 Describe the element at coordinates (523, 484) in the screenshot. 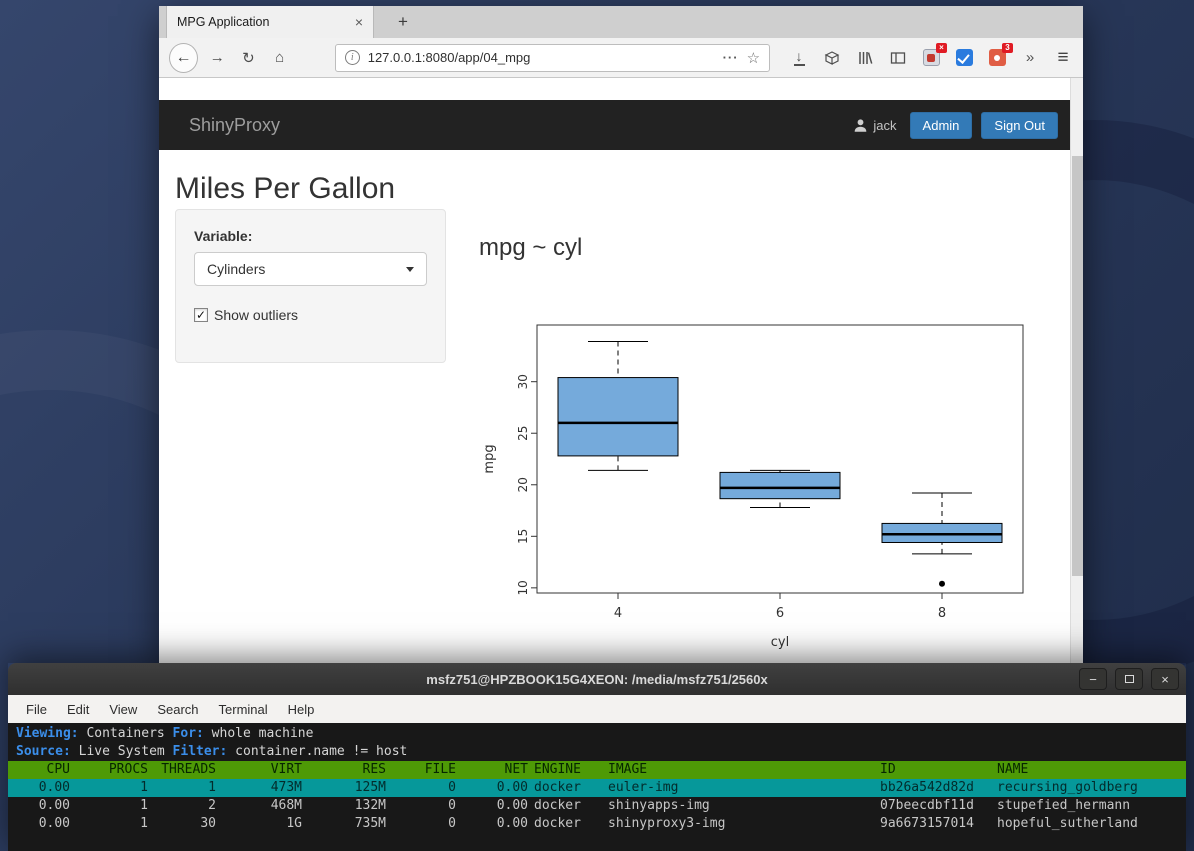

I see `svg-text: 20` at that location.